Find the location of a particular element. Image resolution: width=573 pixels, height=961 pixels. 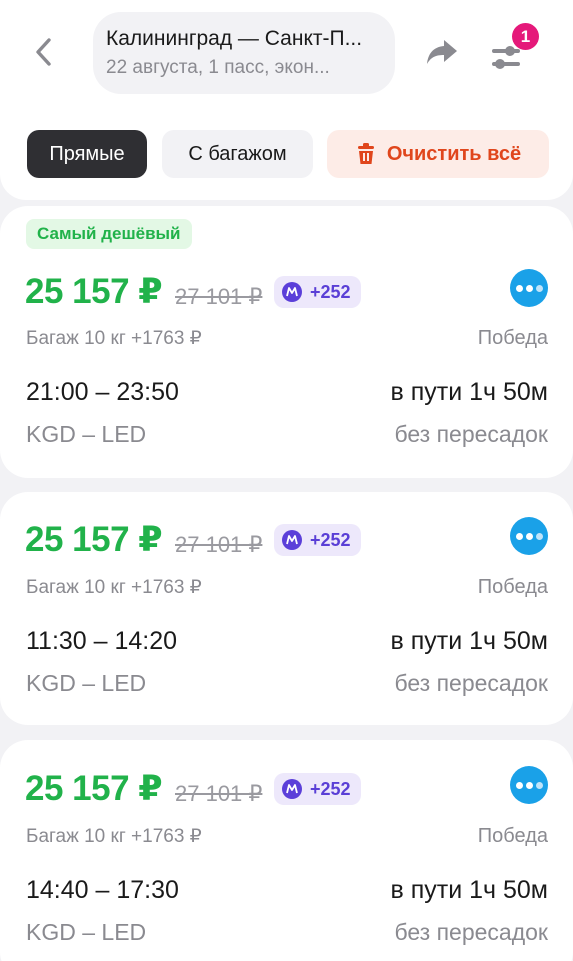

chevron-left-icon is located at coordinates (43, 52).